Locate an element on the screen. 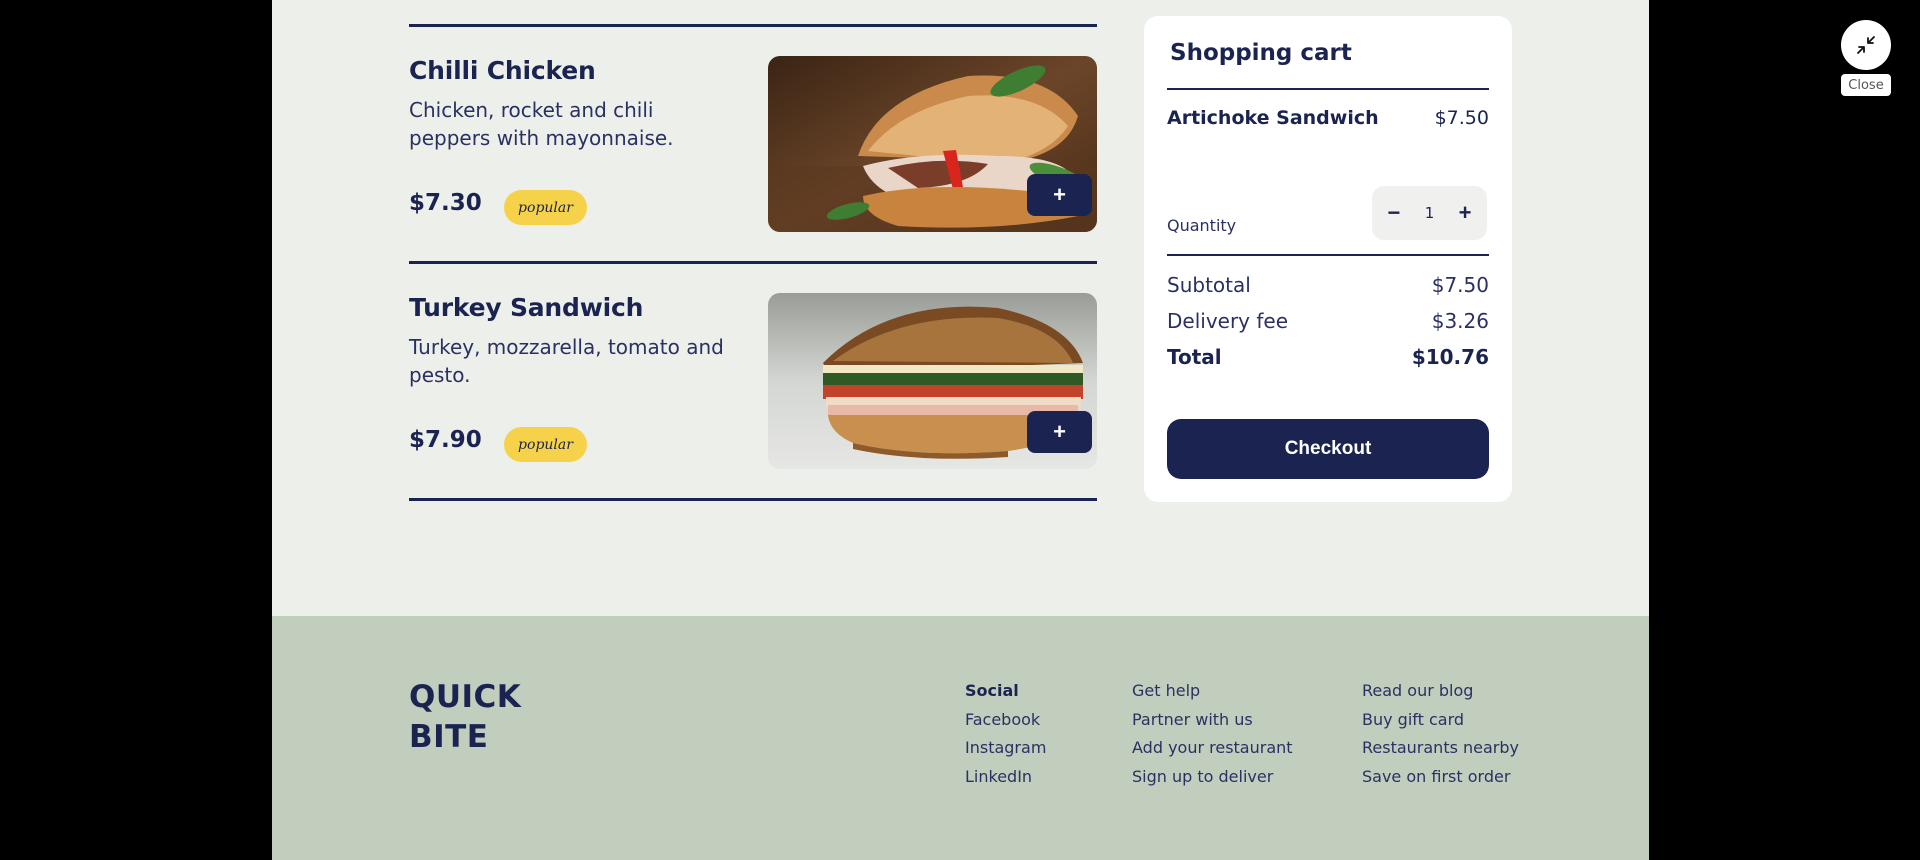 The width and height of the screenshot is (1920, 860). social-heading: Social is located at coordinates (992, 690).